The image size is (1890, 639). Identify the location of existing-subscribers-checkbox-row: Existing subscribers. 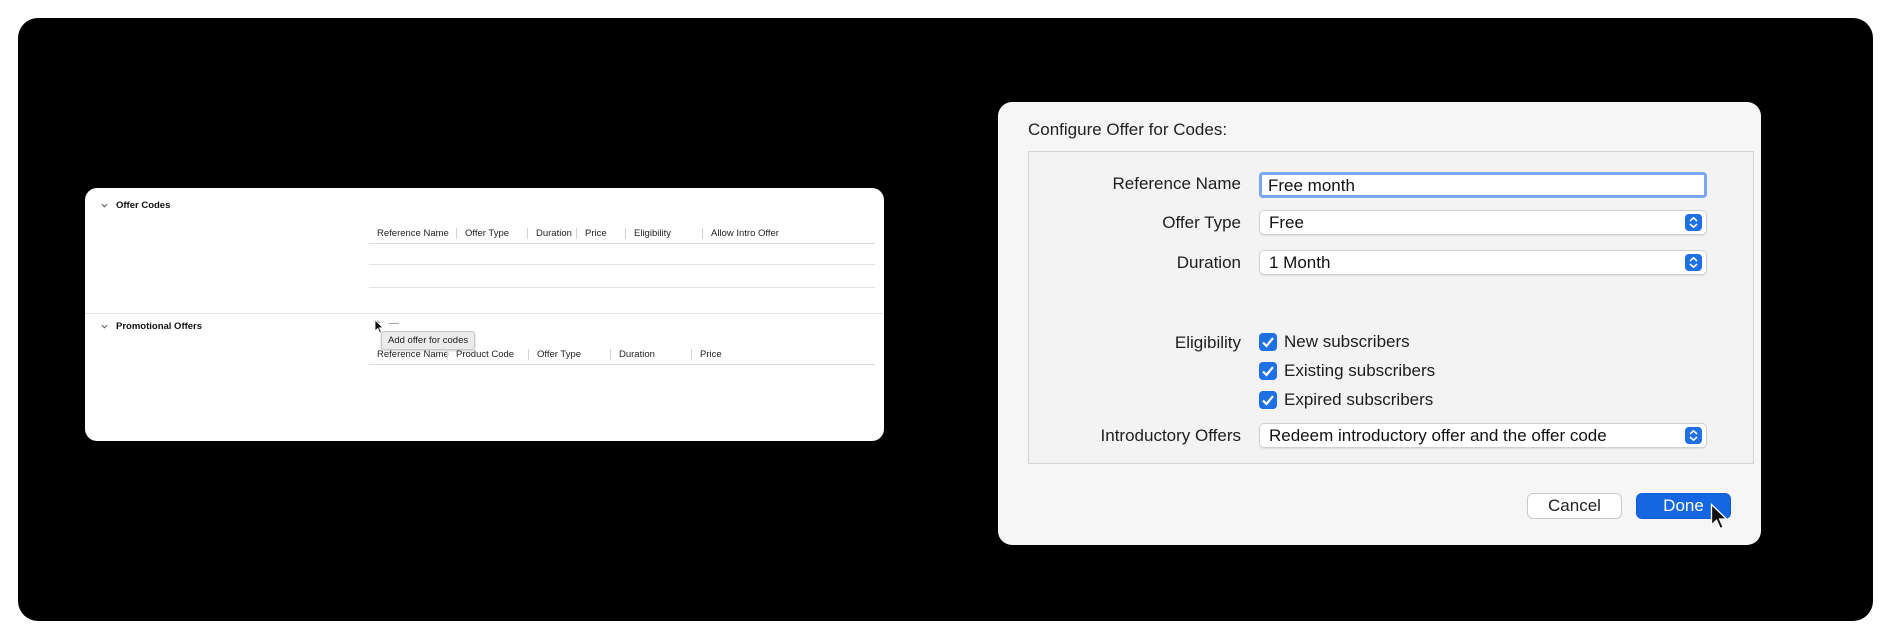
(1347, 371).